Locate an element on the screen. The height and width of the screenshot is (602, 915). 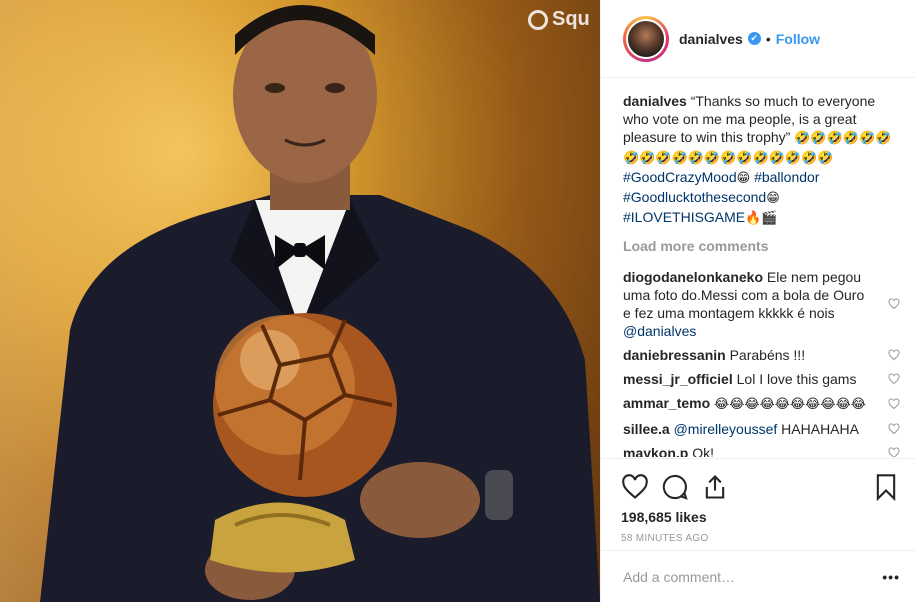
watermark-text: Squ is located at coordinates (571, 19).